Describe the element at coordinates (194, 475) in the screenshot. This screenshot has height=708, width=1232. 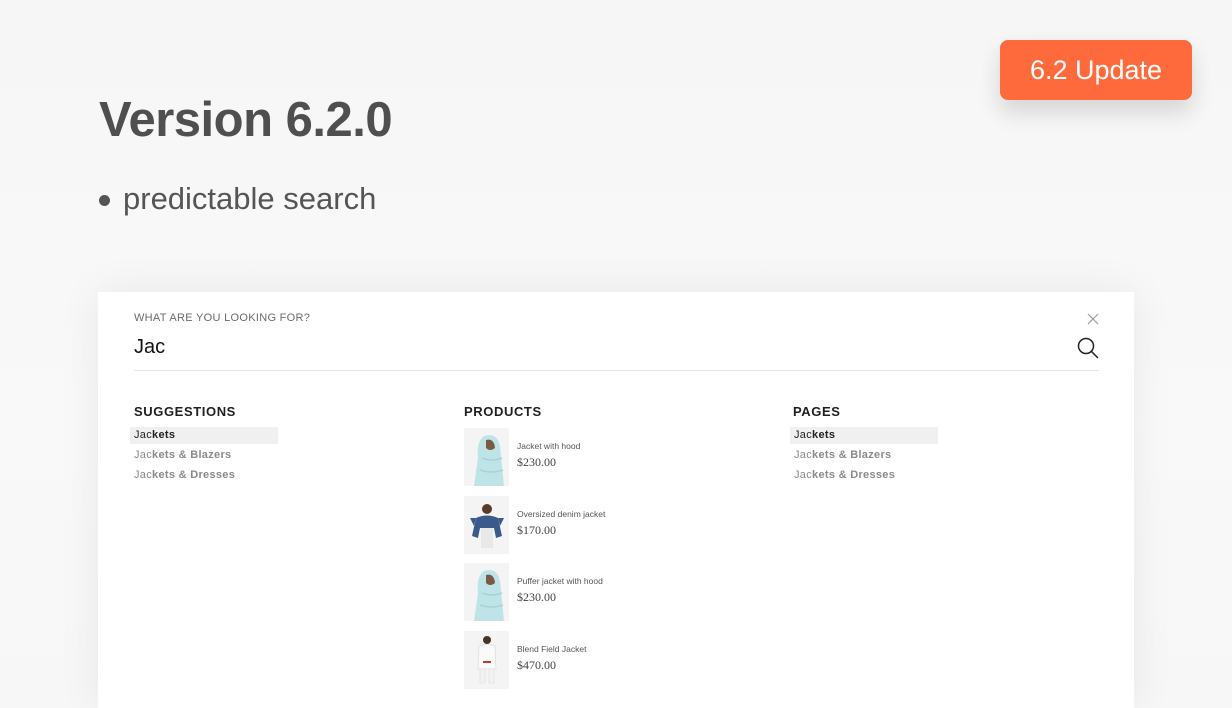
I see `suggestion-rest: kets & Dresses` at that location.